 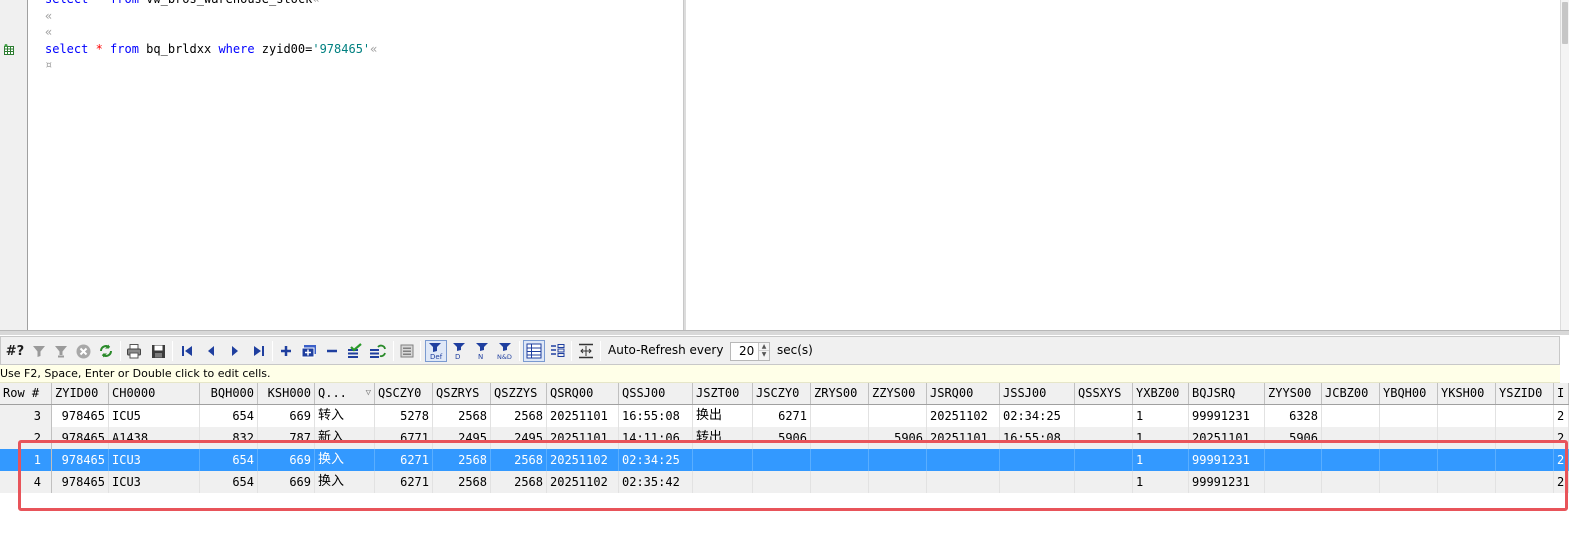 I want to click on column-header: JSZT00, so click(x=723, y=393).